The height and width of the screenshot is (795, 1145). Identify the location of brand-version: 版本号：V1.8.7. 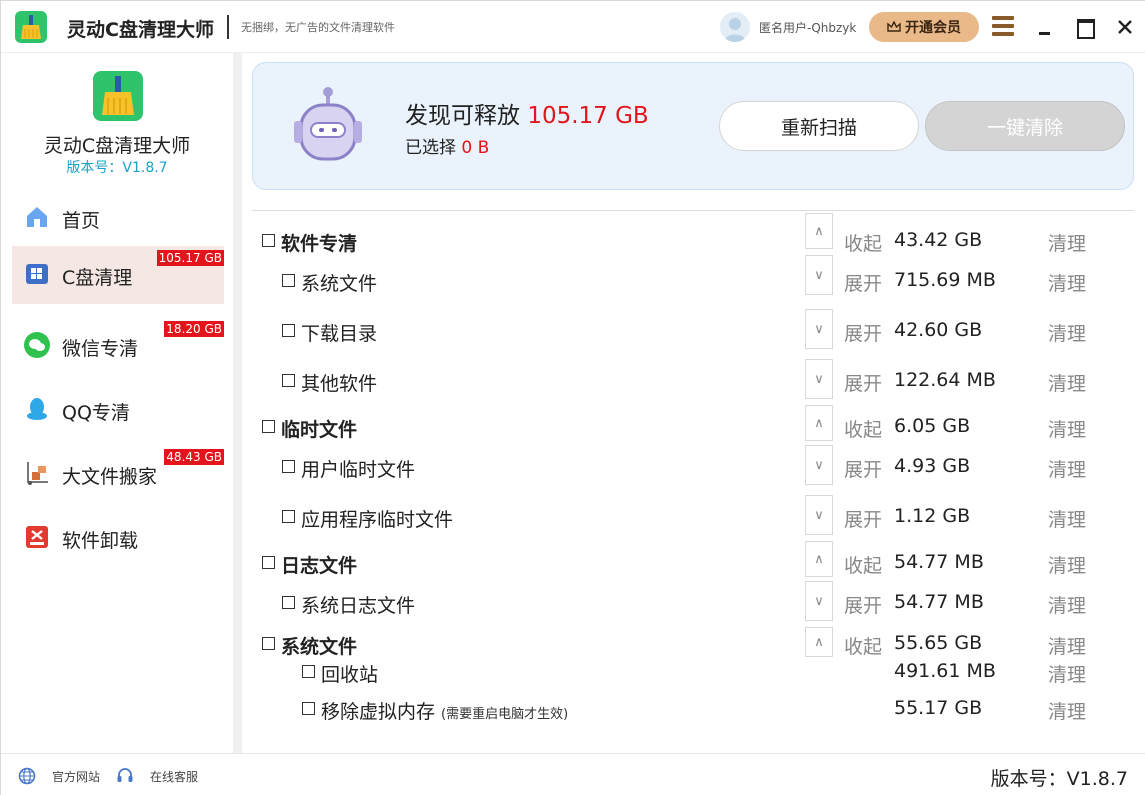
(117, 168).